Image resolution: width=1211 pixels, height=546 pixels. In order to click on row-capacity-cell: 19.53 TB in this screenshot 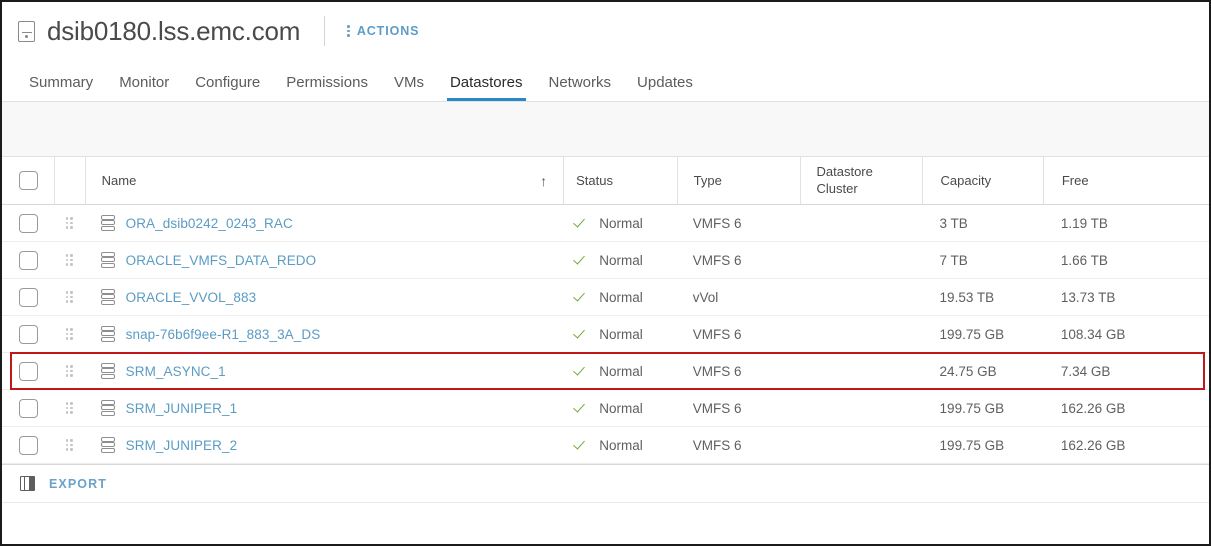, I will do `click(967, 297)`.